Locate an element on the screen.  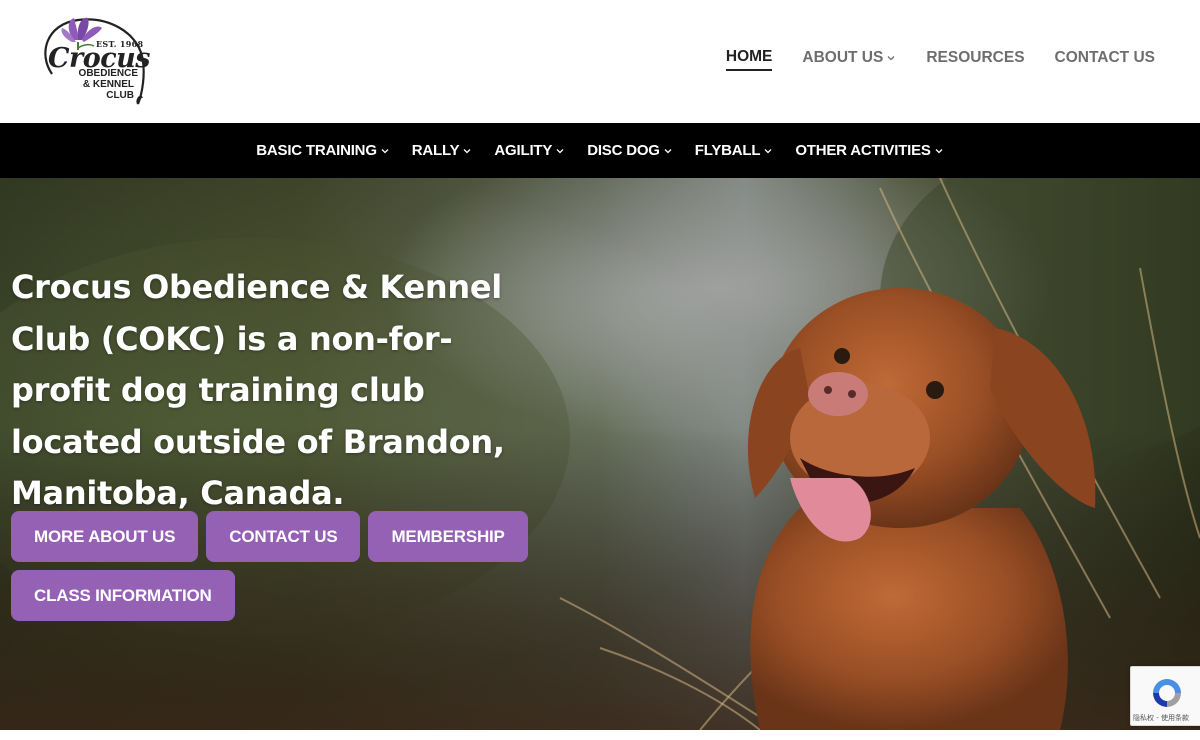
nav-basic-training-label: BASIC TRAINING is located at coordinates (316, 150).